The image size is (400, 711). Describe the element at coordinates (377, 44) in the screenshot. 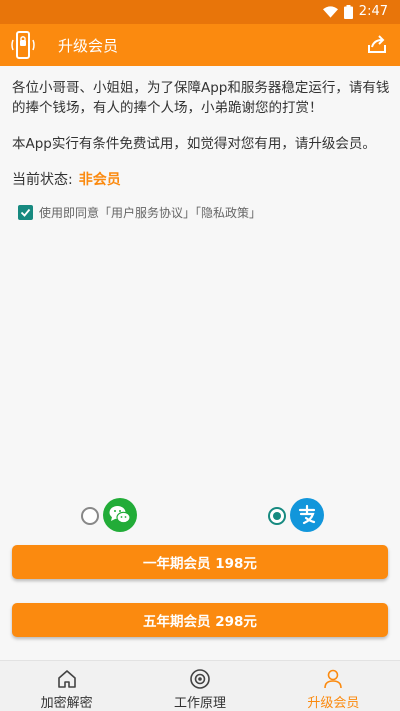

I see `share-icon` at that location.